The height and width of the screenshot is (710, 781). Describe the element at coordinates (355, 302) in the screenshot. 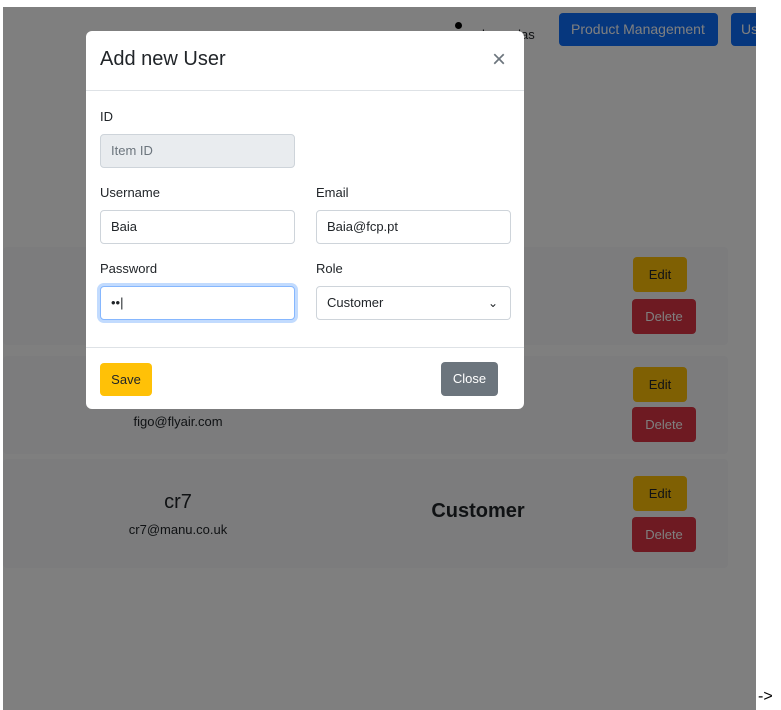

I see `role-select-value: Customer` at that location.